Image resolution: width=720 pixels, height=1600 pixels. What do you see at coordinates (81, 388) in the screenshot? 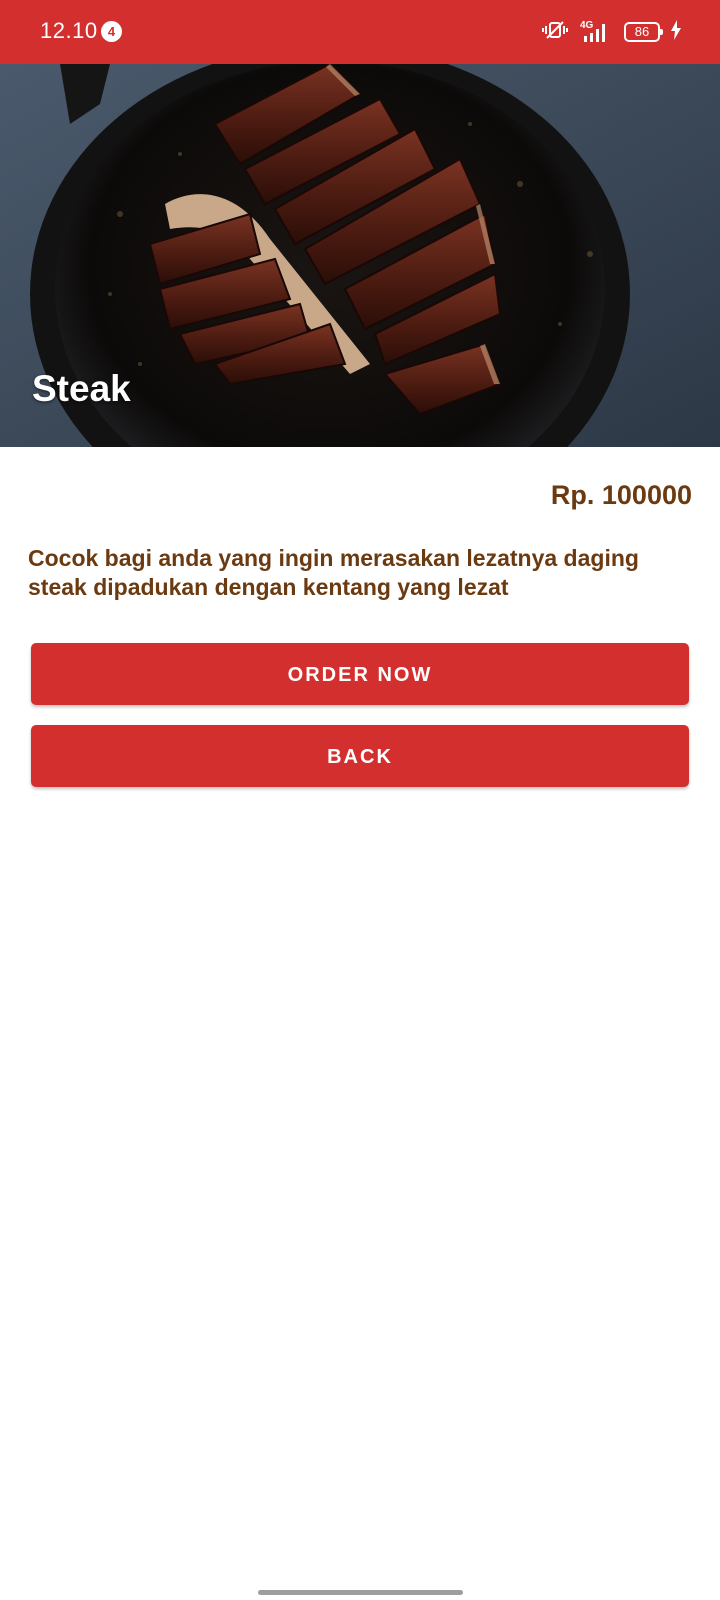
I see `product-title: Steak` at bounding box center [81, 388].